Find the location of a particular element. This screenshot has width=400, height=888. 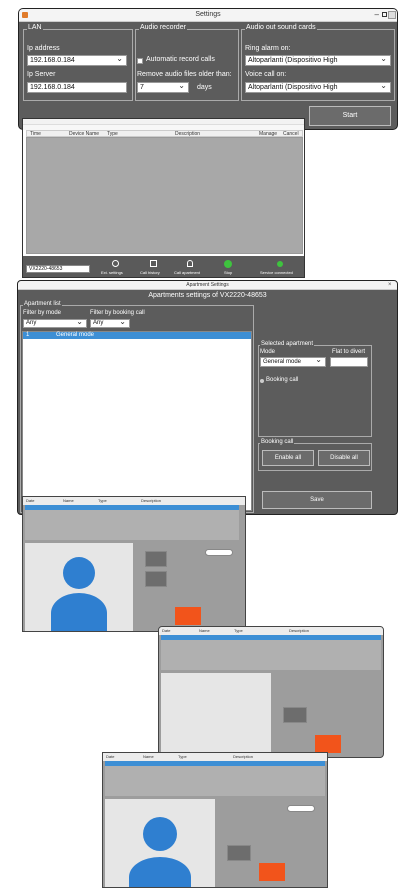

call3-avatar-body-icon is located at coordinates (160, 872).